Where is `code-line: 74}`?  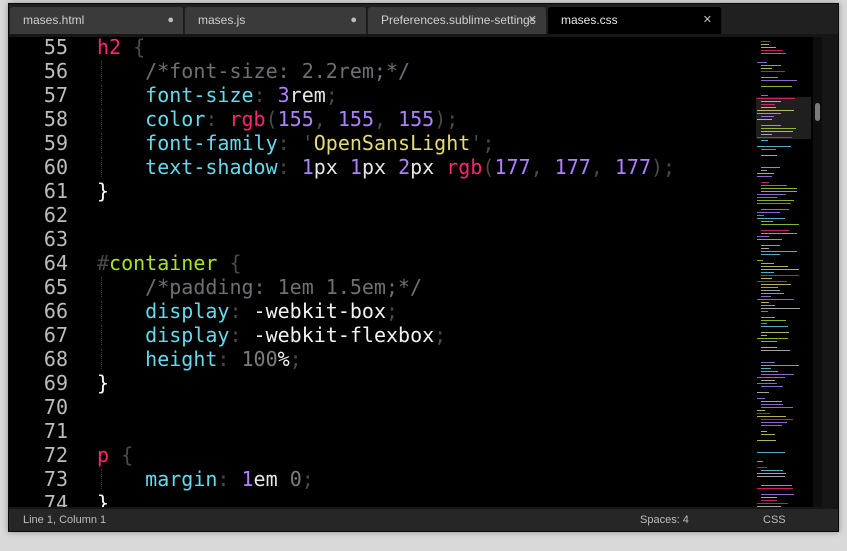
code-line: 74} is located at coordinates (379, 499).